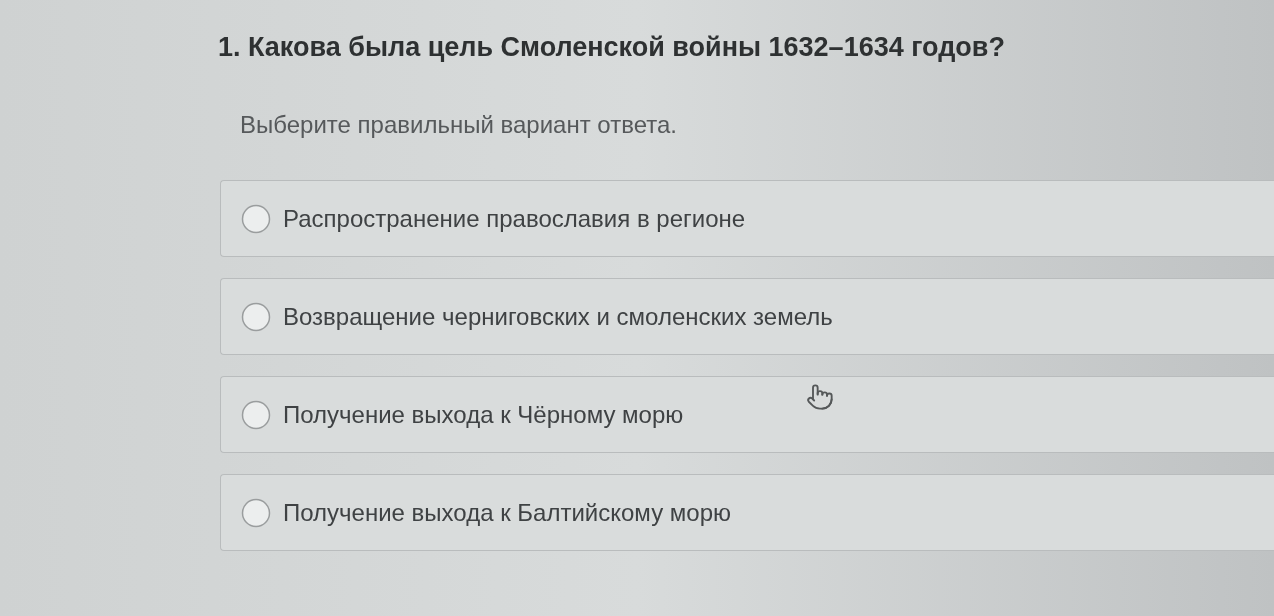 The image size is (1274, 616). Describe the element at coordinates (820, 397) in the screenshot. I see `hand-cursor-icon` at that location.